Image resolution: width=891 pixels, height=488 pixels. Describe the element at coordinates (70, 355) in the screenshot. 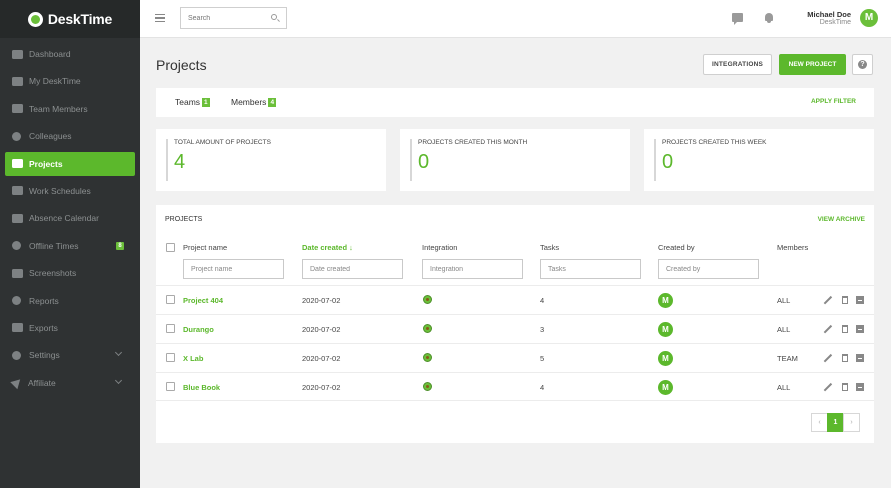

I see `sidebar-item-settings: Settings` at that location.